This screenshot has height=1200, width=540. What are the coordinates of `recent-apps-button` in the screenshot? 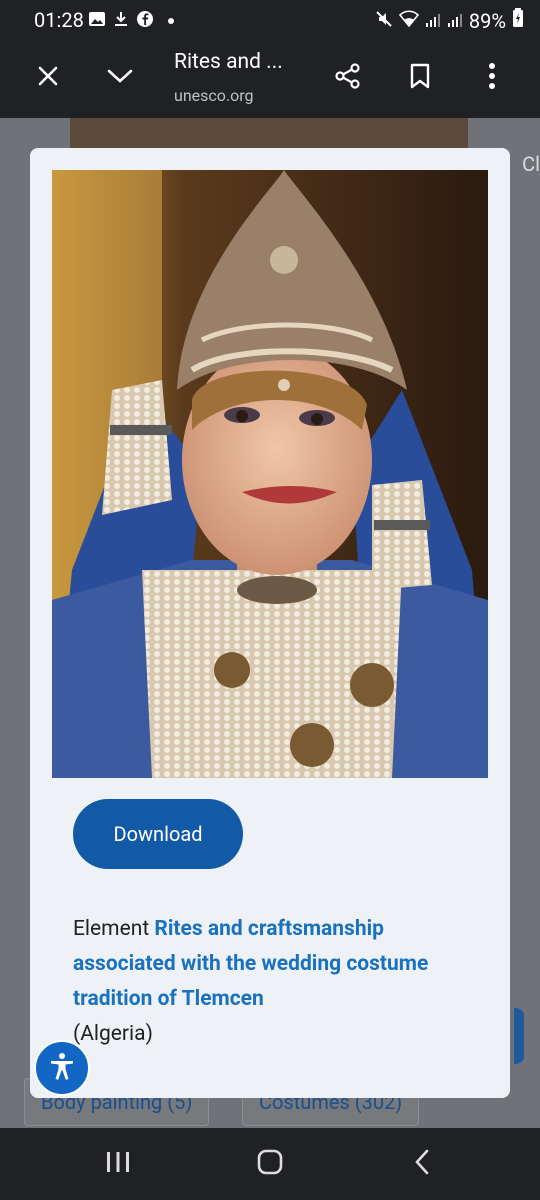 It's located at (118, 1164).